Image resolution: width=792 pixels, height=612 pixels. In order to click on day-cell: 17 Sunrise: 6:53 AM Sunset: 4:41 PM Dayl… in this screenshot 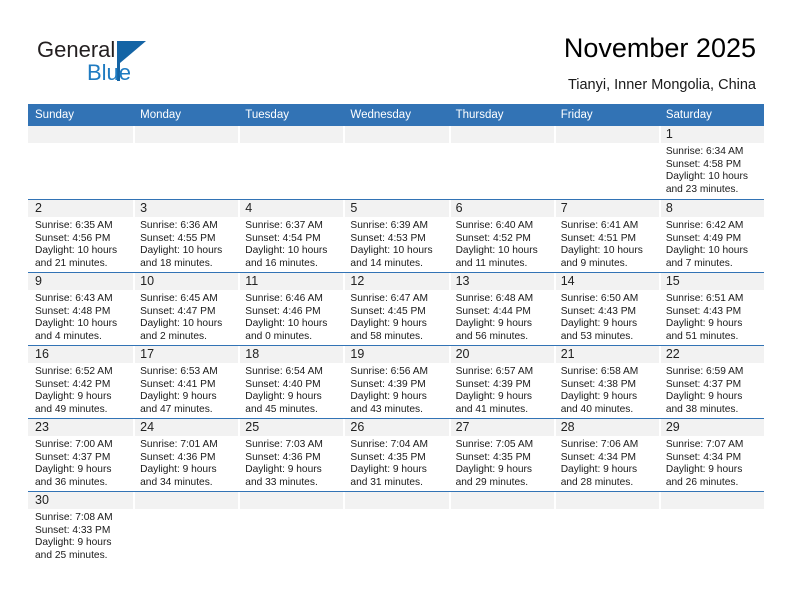, I will do `click(185, 382)`.